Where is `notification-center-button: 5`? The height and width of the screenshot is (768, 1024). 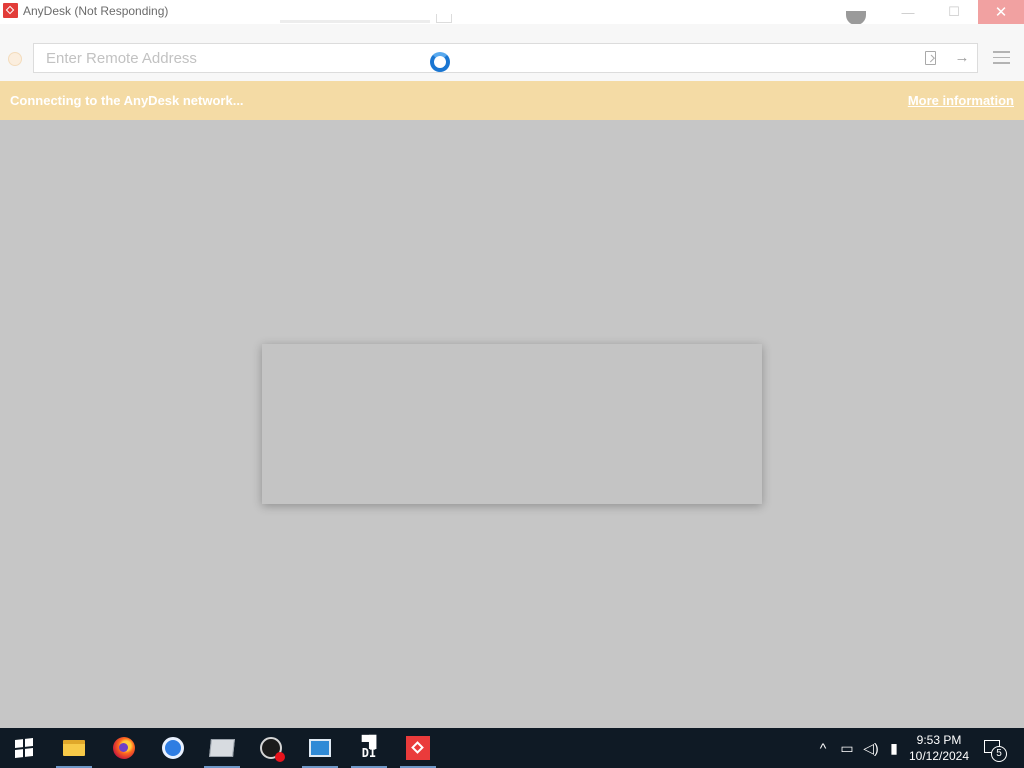 notification-center-button: 5 is located at coordinates (996, 748).